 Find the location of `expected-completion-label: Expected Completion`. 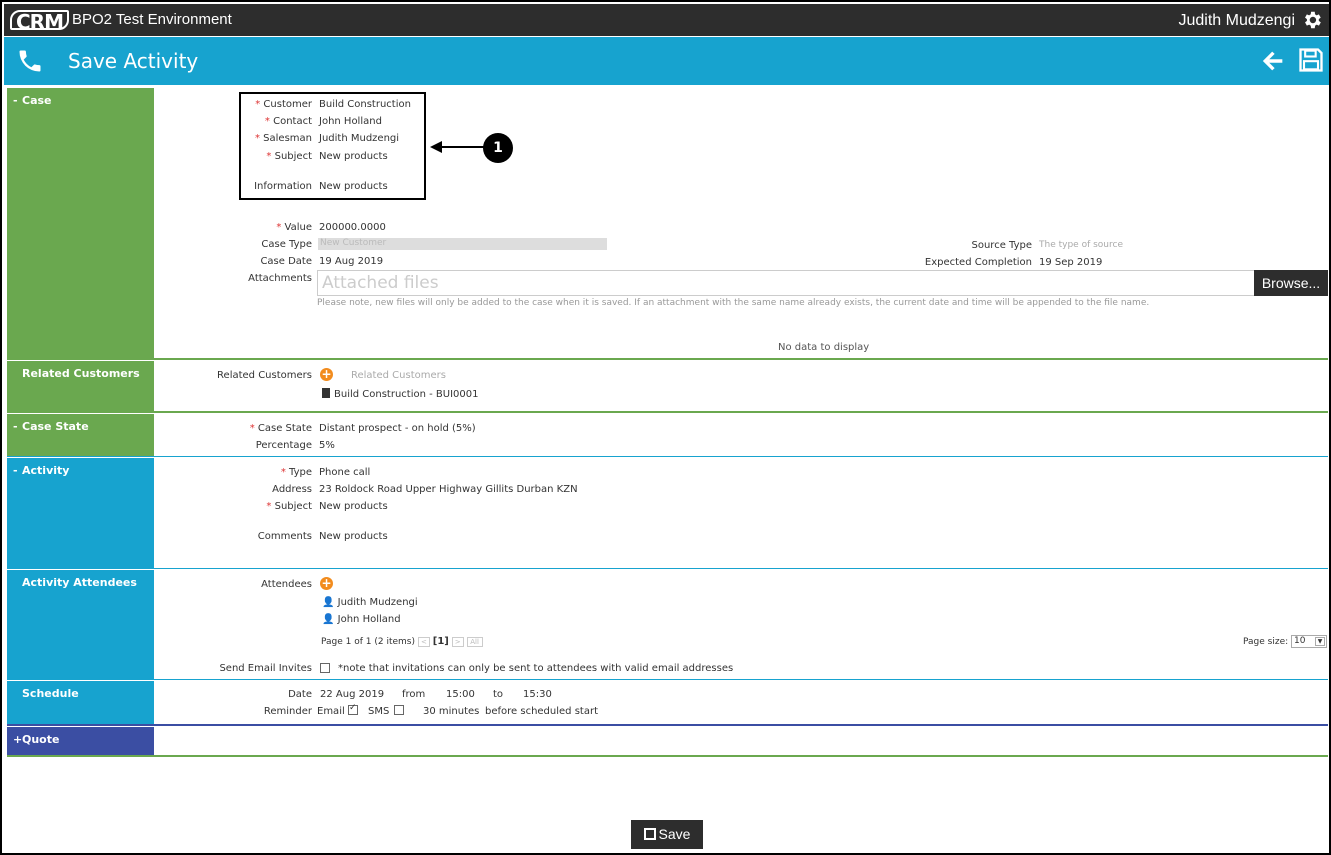

expected-completion-label: Expected Completion is located at coordinates (978, 262).